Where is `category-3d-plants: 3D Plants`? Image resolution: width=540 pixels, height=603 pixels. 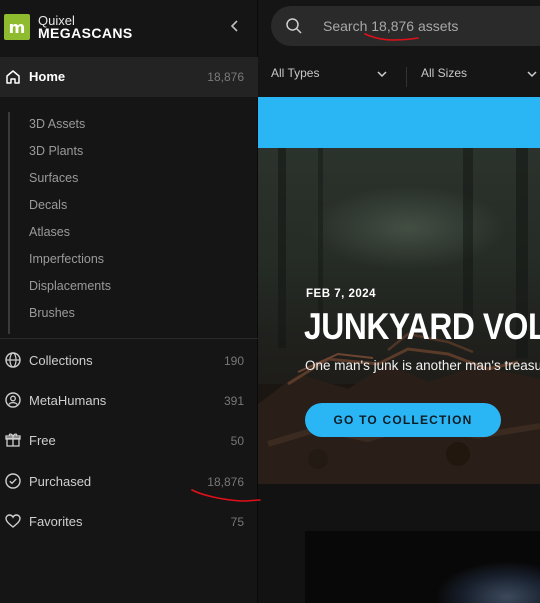 category-3d-plants: 3D Plants is located at coordinates (56, 151).